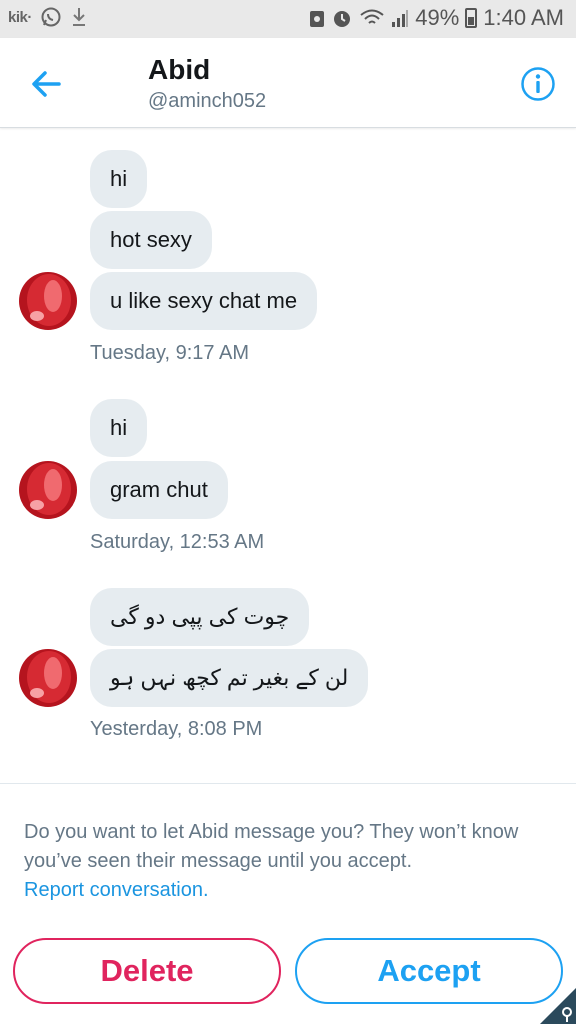  Describe the element at coordinates (169, 353) in the screenshot. I see `message-timestamp: Tuesday, 9:17 AM` at that location.